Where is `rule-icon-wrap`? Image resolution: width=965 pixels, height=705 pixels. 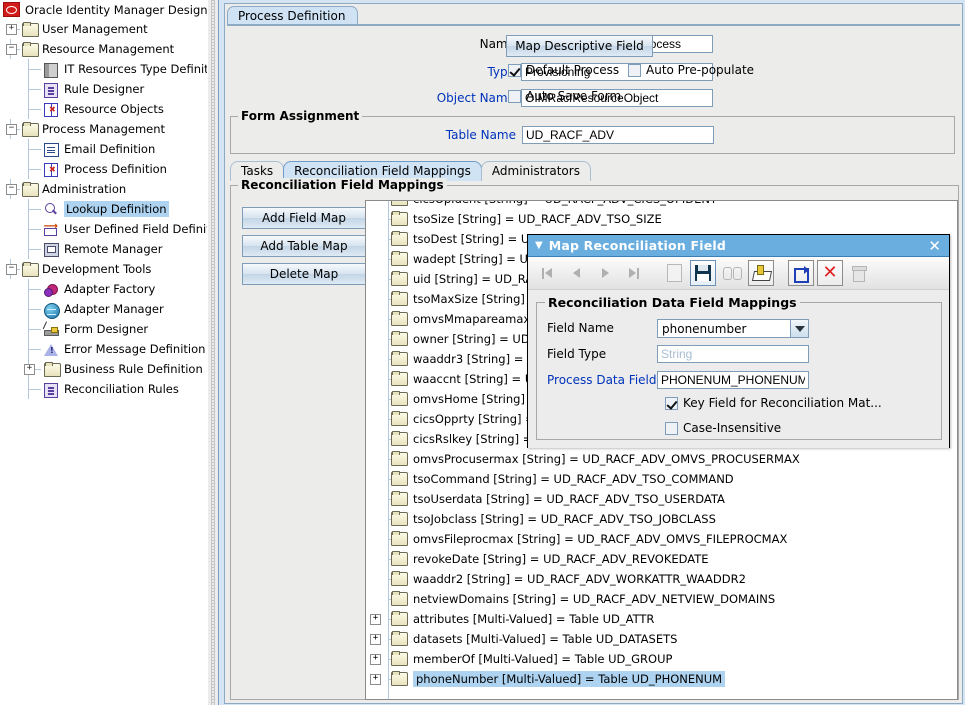 rule-icon-wrap is located at coordinates (52, 90).